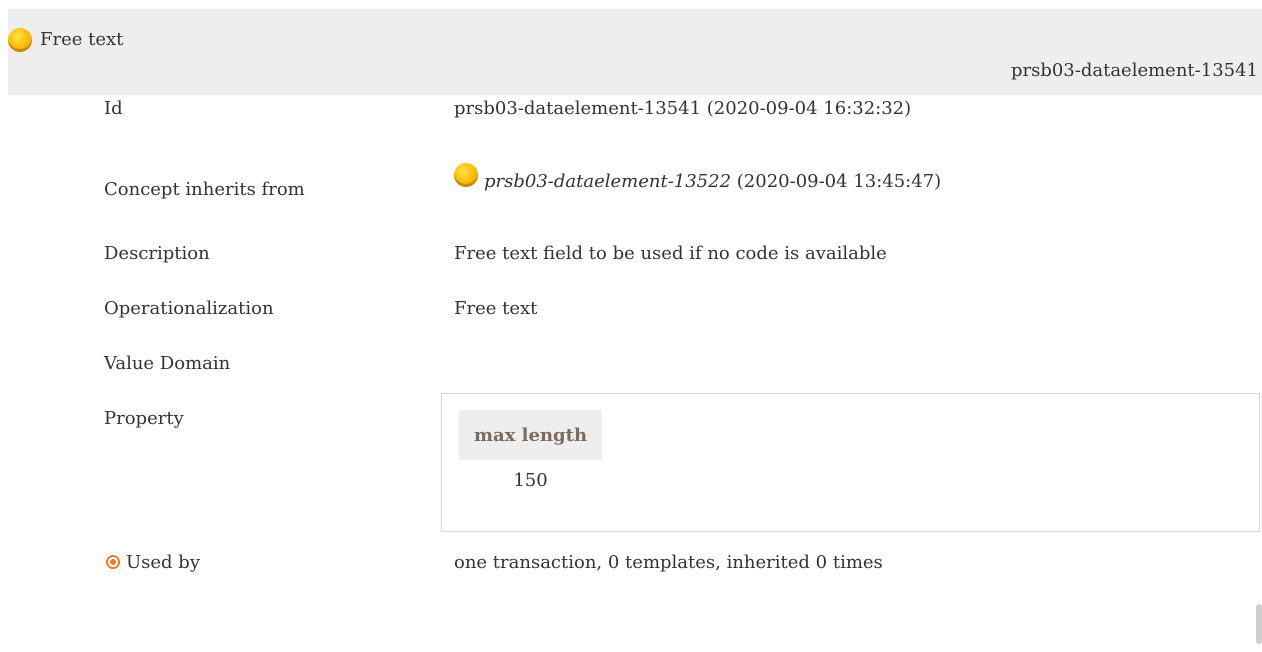  What do you see at coordinates (144, 418) in the screenshot?
I see `property-label: Property` at bounding box center [144, 418].